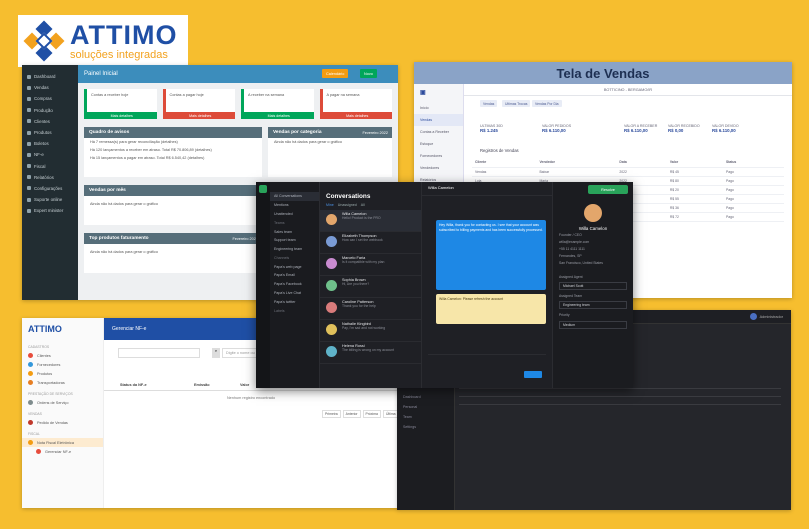  What do you see at coordinates (133, 385) in the screenshot?
I see `column-header: Status da NF-e` at bounding box center [133, 385].